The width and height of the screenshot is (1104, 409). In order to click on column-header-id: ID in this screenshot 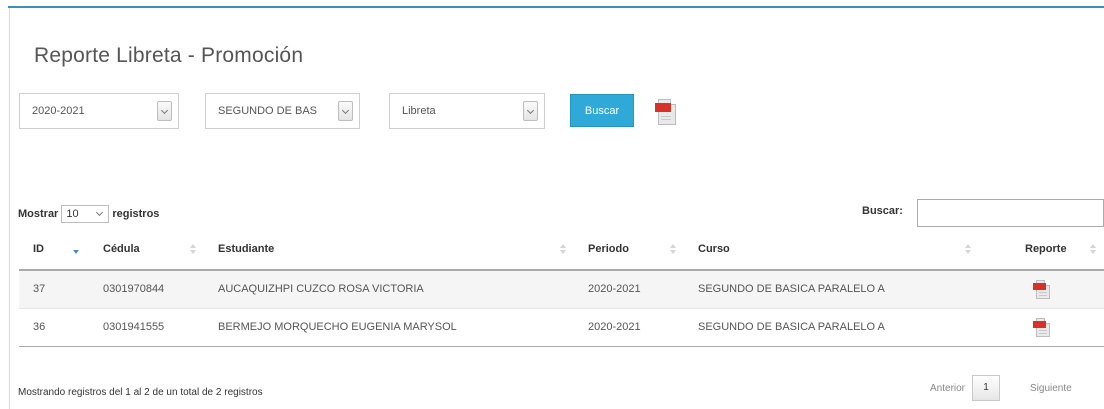, I will do `click(54, 250)`.